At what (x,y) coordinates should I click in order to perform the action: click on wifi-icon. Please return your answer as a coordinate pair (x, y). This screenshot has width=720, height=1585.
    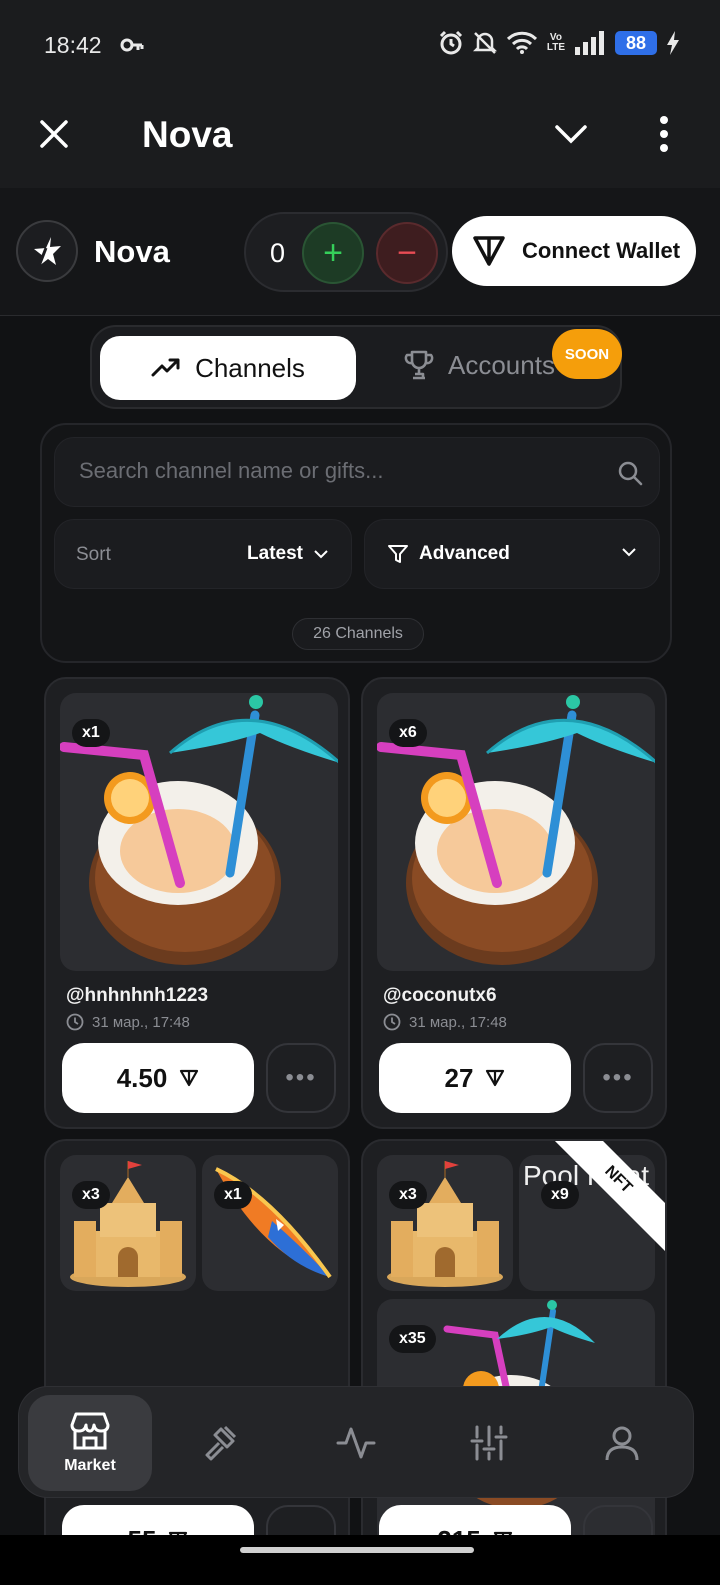
    Looking at the image, I should click on (521, 42).